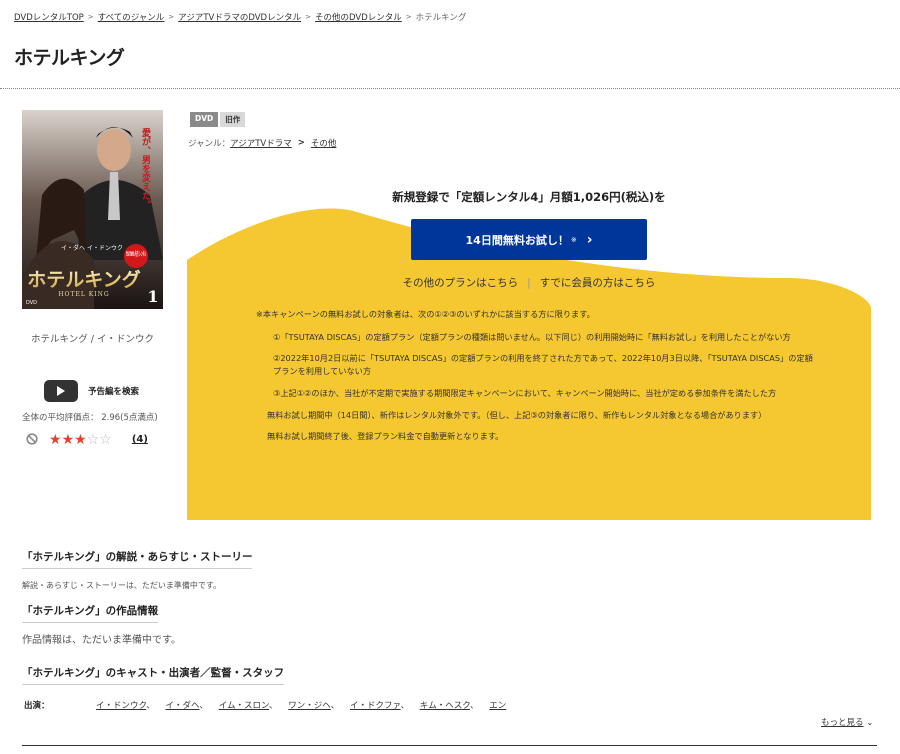 Image resolution: width=900 pixels, height=754 pixels. Describe the element at coordinates (233, 119) in the screenshot. I see `badge-old-release: 旧作` at that location.